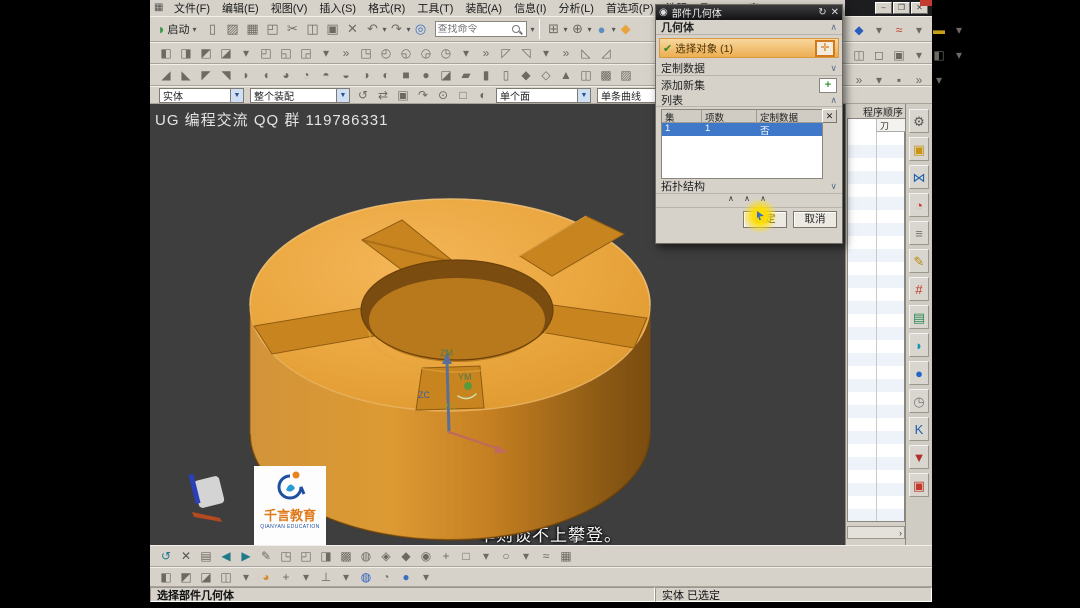 The width and height of the screenshot is (1080, 608). What do you see at coordinates (226, 556) in the screenshot?
I see `tool-icon: ◀` at bounding box center [226, 556].